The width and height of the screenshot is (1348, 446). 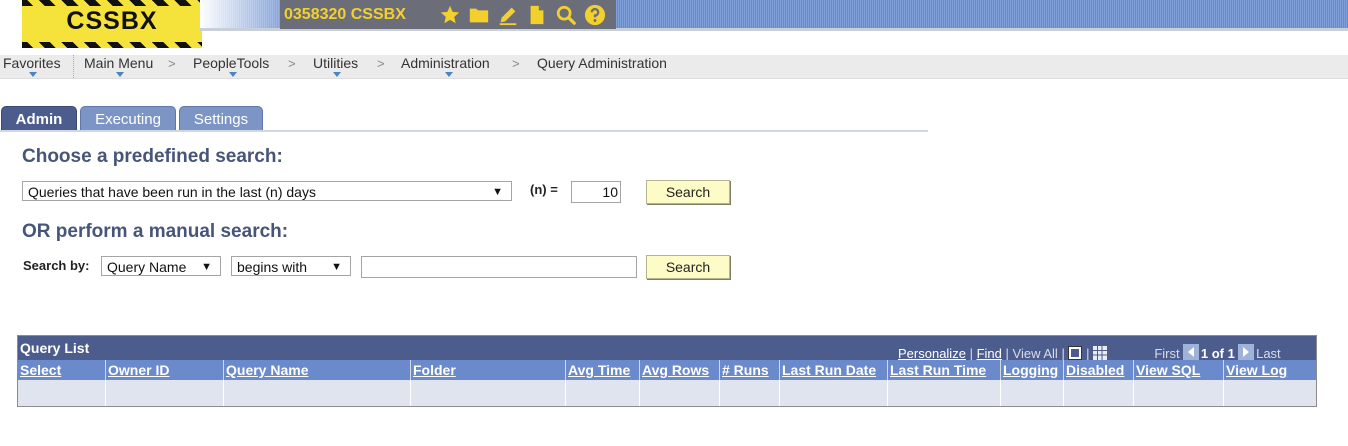 What do you see at coordinates (118, 66) in the screenshot?
I see `nav-main-menu: Main Menu` at bounding box center [118, 66].